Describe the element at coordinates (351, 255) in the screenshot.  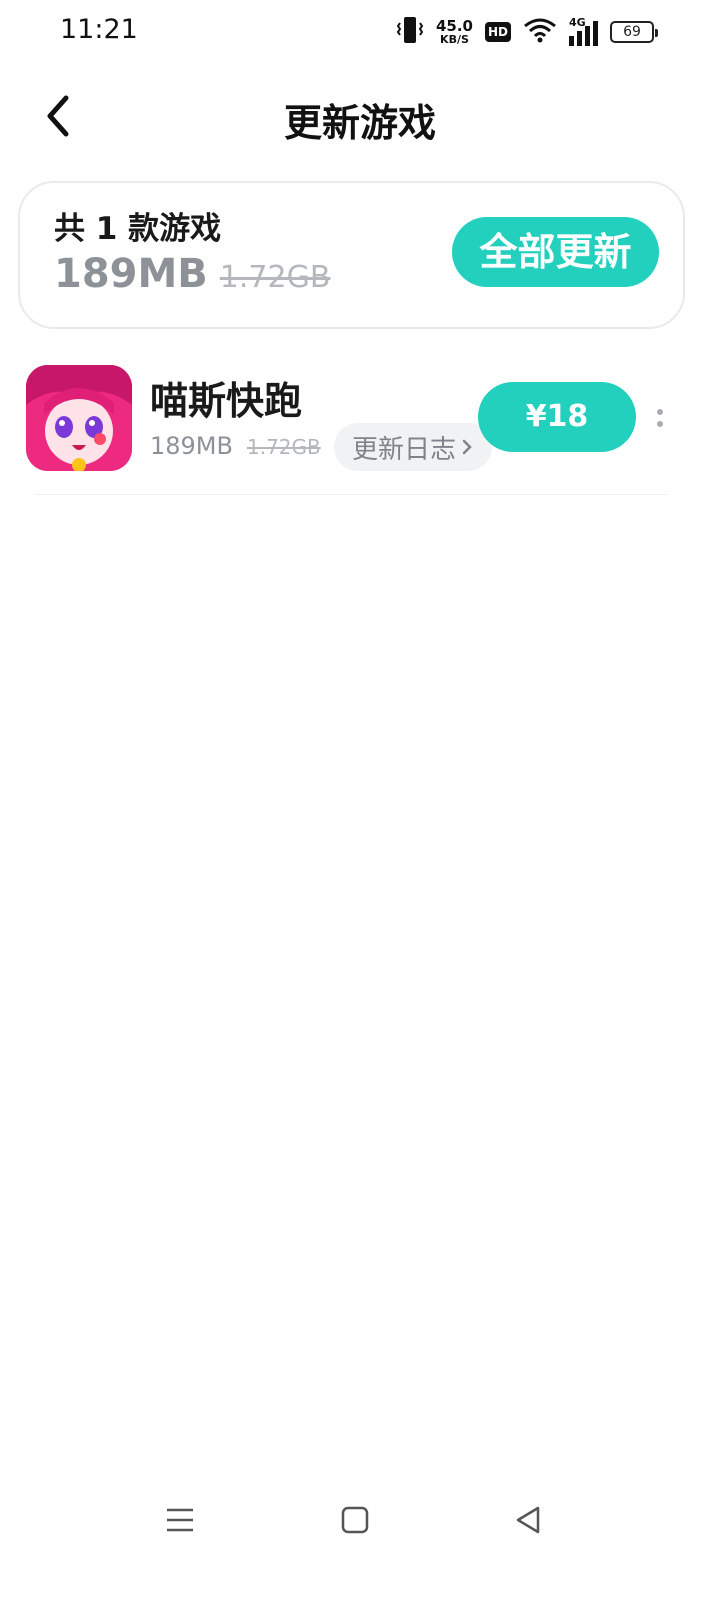
I see `update-summary-card: 共 1 款游戏 189MB 1.72GB 全部更新` at that location.